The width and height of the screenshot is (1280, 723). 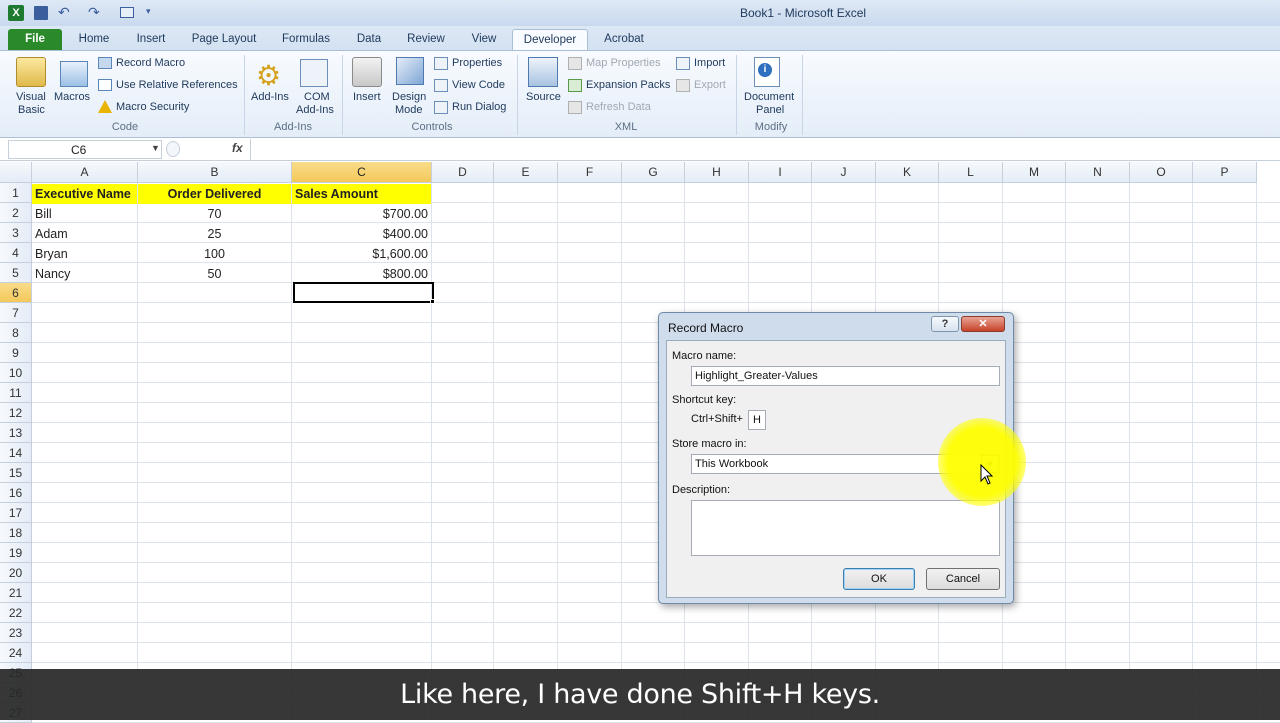 I want to click on column-header-i: I, so click(x=780, y=172).